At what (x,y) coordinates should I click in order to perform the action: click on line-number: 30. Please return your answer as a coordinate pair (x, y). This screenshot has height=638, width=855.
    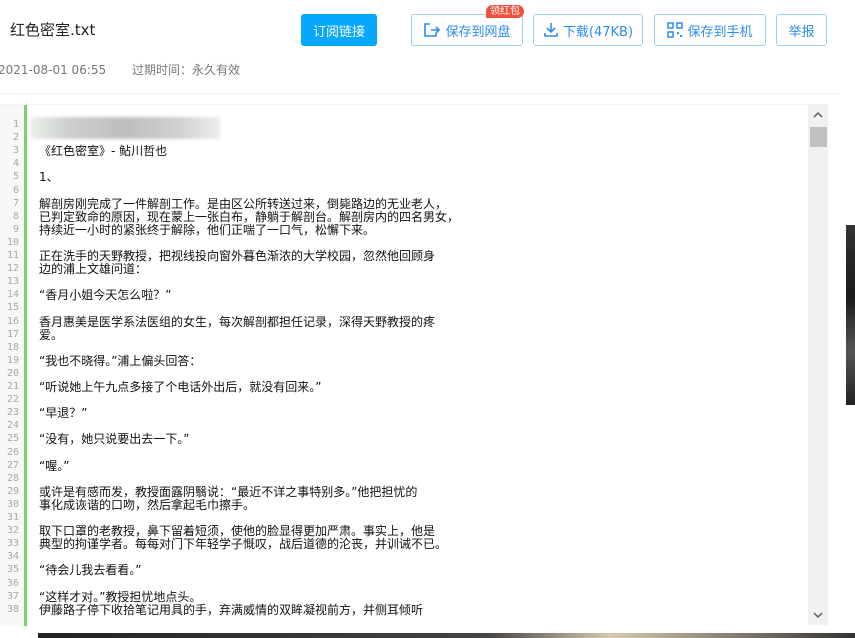
    Looking at the image, I should click on (12, 504).